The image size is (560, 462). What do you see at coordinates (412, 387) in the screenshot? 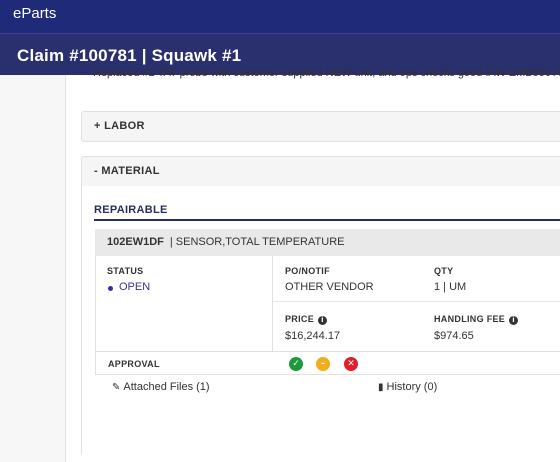
I see `history-label: History (0)` at bounding box center [412, 387].